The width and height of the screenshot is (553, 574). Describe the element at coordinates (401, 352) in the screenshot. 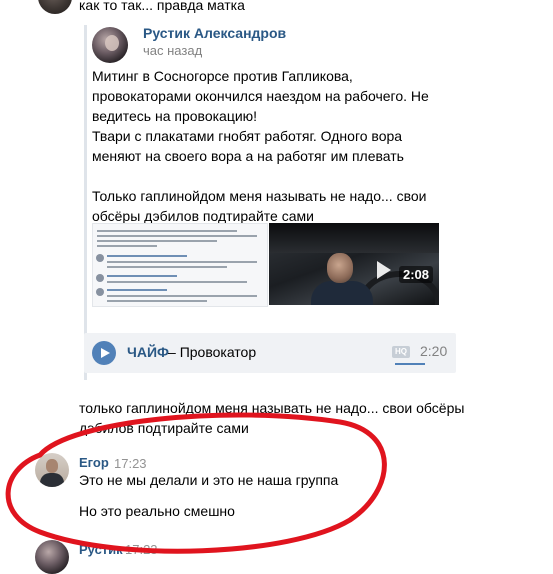

I see `hq-badge: HQ` at that location.